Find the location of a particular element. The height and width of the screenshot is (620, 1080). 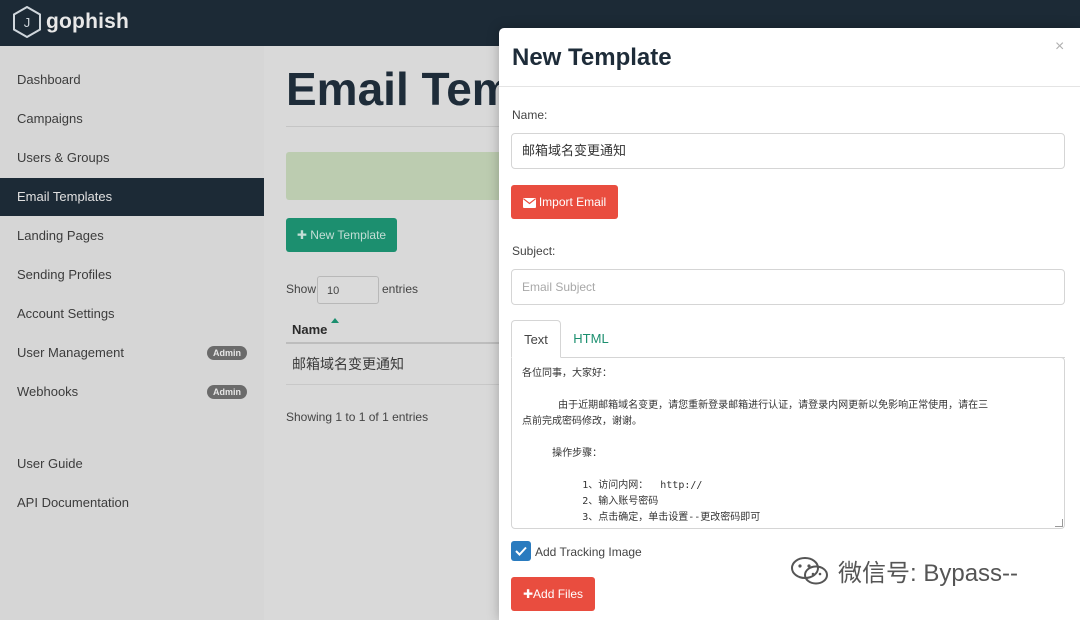

editor-line: 2、输入账号密码 is located at coordinates (590, 501).